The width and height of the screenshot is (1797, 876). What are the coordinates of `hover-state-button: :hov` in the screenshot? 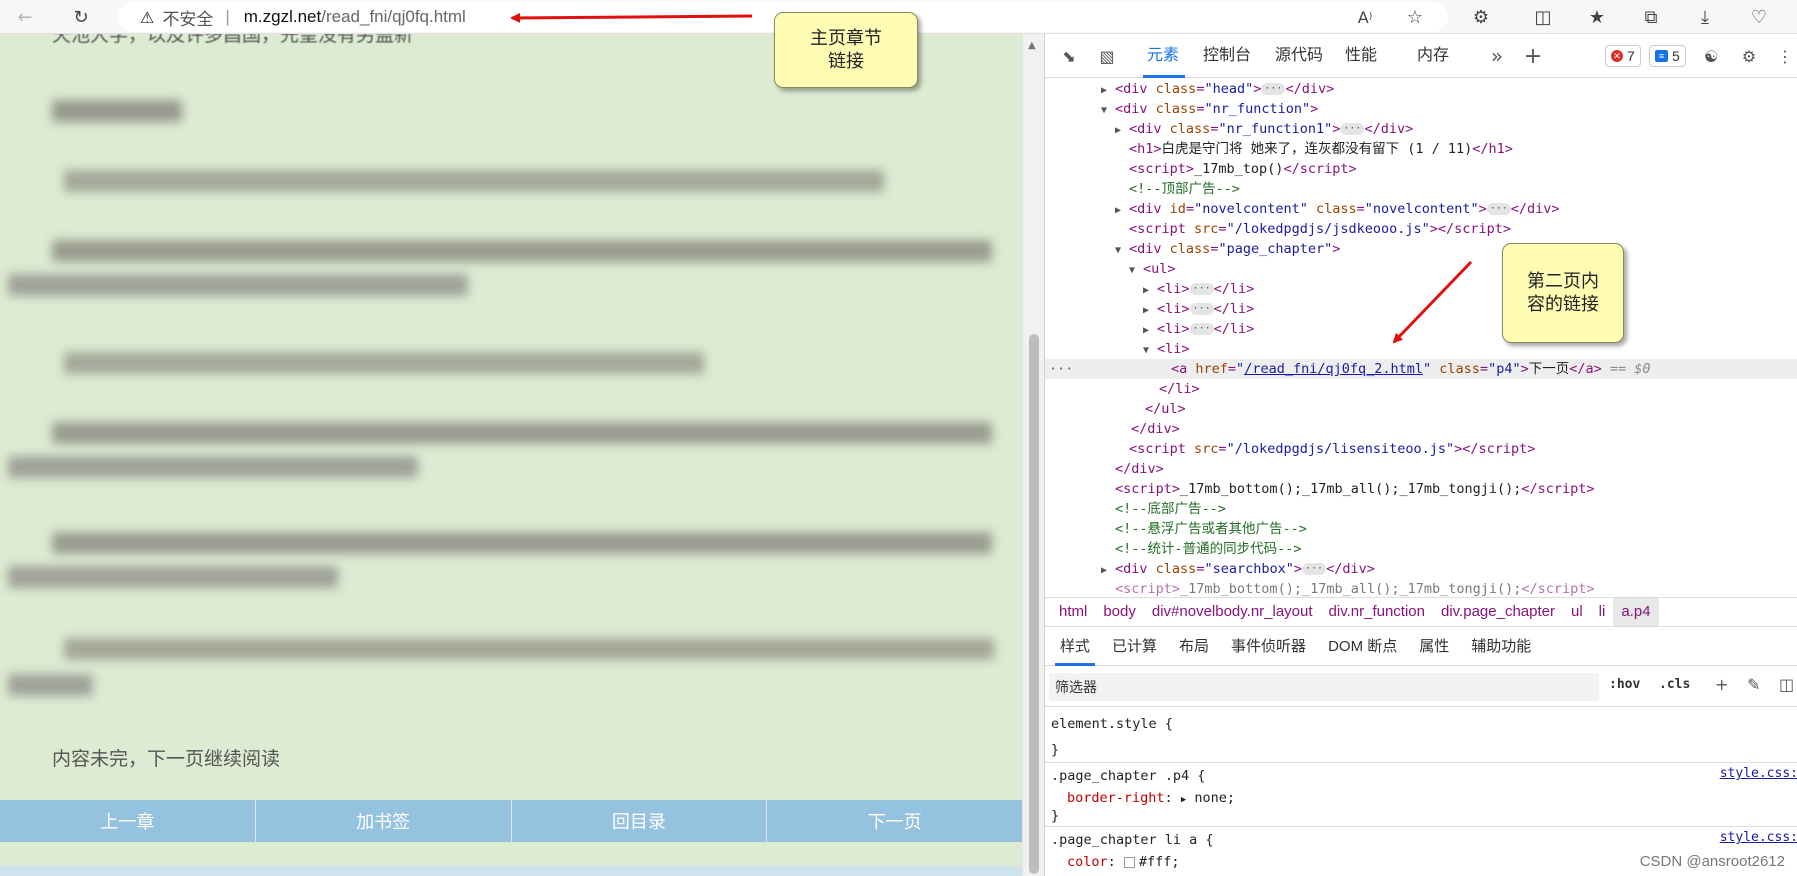 It's located at (1624, 684).